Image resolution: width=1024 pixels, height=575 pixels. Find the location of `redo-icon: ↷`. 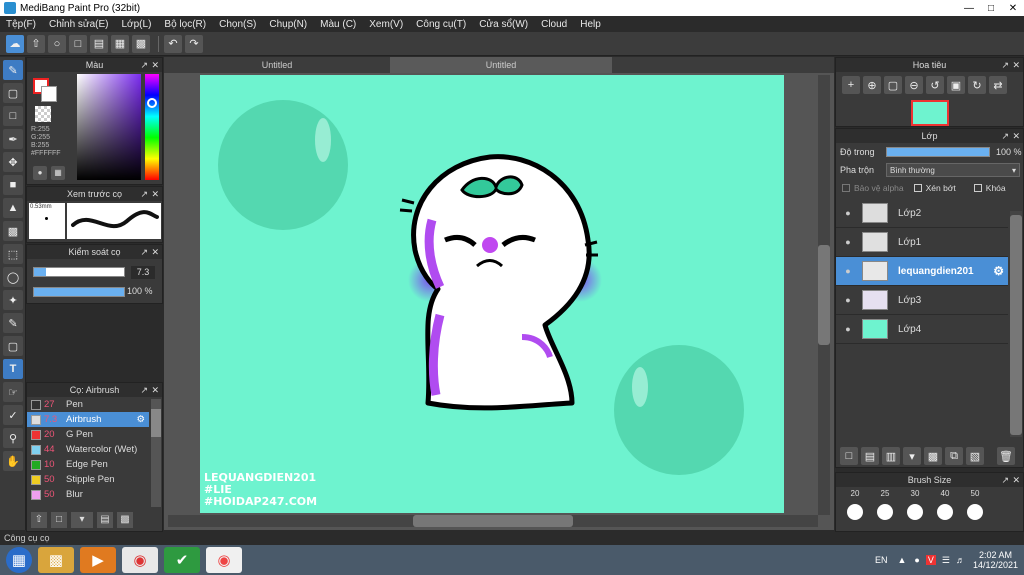

redo-icon: ↷ is located at coordinates (194, 43).